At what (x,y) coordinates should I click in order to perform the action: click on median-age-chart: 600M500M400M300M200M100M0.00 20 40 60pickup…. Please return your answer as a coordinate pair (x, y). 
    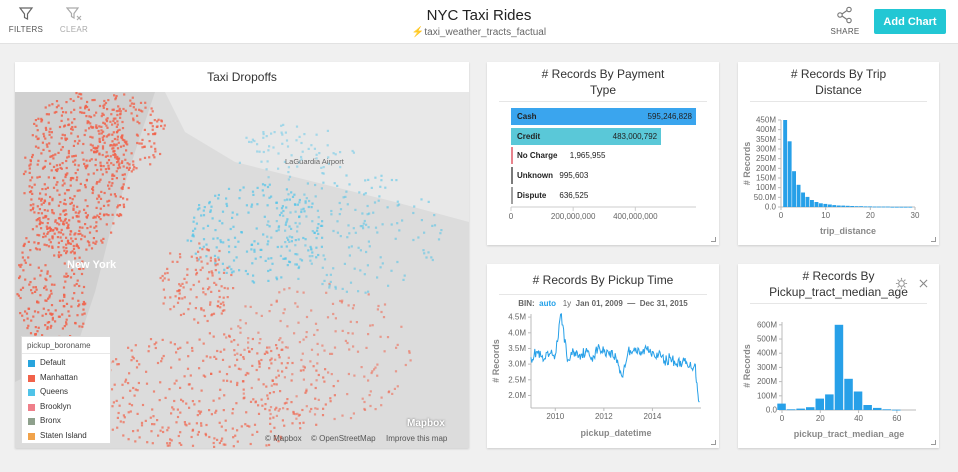
    Looking at the image, I should click on (838, 356).